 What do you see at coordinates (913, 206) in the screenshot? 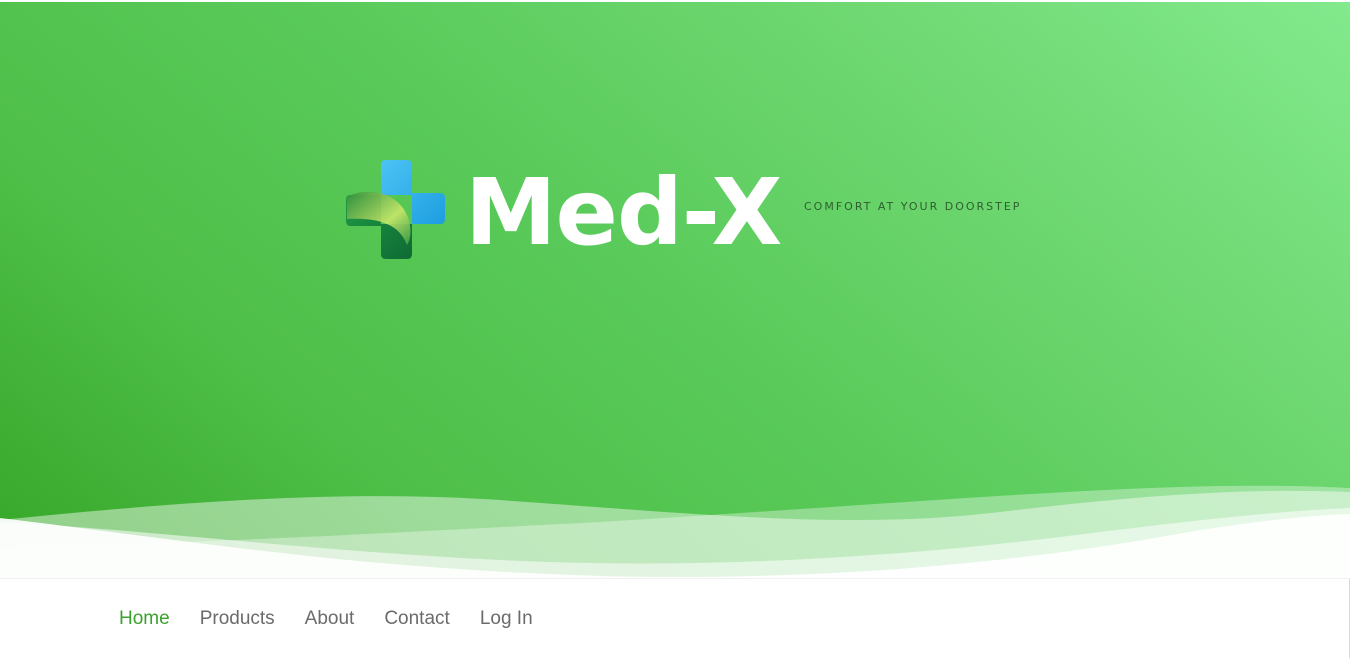
I see `brand-tagline: COMFORT AT YOUR DOORSTEP` at bounding box center [913, 206].